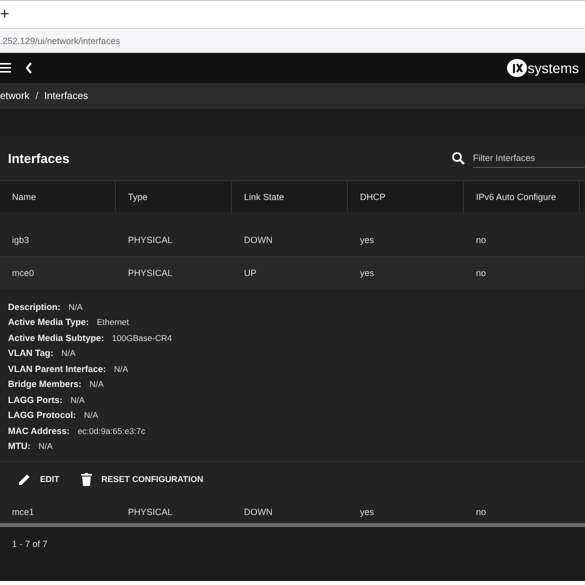 The height and width of the screenshot is (585, 585). Describe the element at coordinates (112, 322) in the screenshot. I see `detail-value: Ethernet` at that location.